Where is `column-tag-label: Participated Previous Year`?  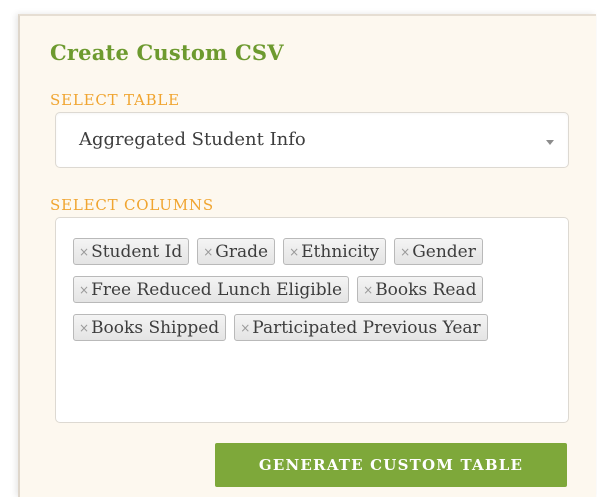
column-tag-label: Participated Previous Year is located at coordinates (366, 327).